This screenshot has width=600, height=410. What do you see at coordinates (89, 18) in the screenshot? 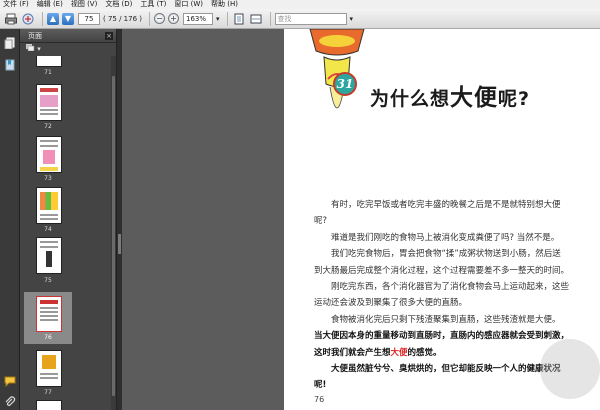
I see `page-number-input: 75` at bounding box center [89, 18].